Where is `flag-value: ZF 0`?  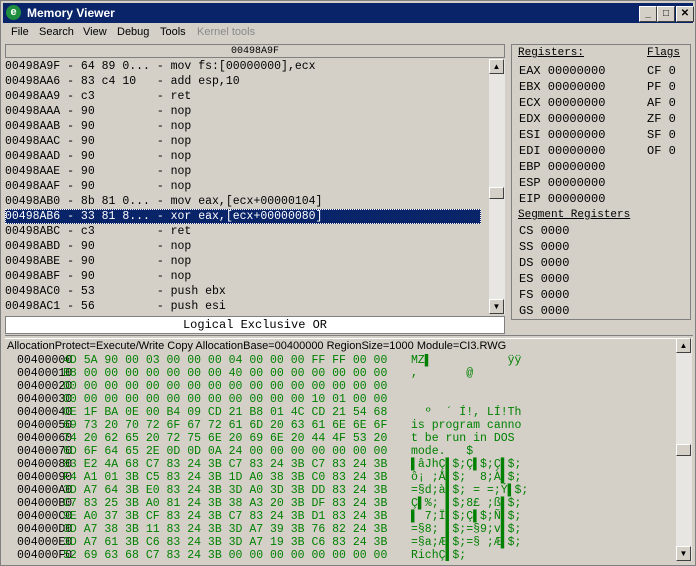 flag-value: ZF 0 is located at coordinates (661, 119).